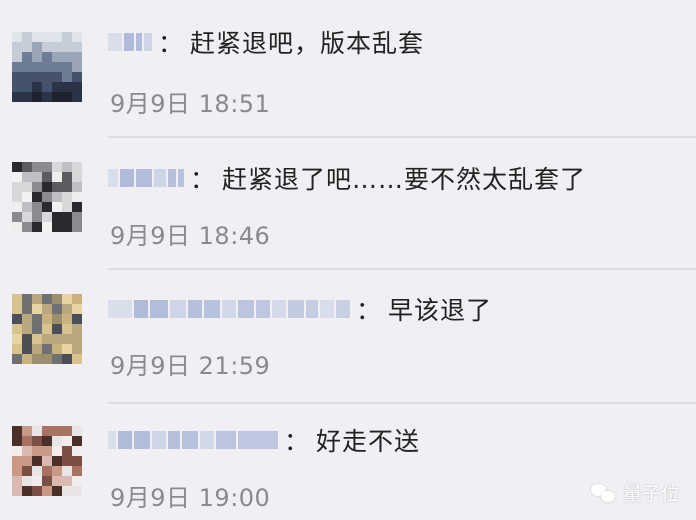 The width and height of the screenshot is (696, 520). What do you see at coordinates (190, 104) in the screenshot?
I see `comment-time: 9月9日 18:51` at bounding box center [190, 104].